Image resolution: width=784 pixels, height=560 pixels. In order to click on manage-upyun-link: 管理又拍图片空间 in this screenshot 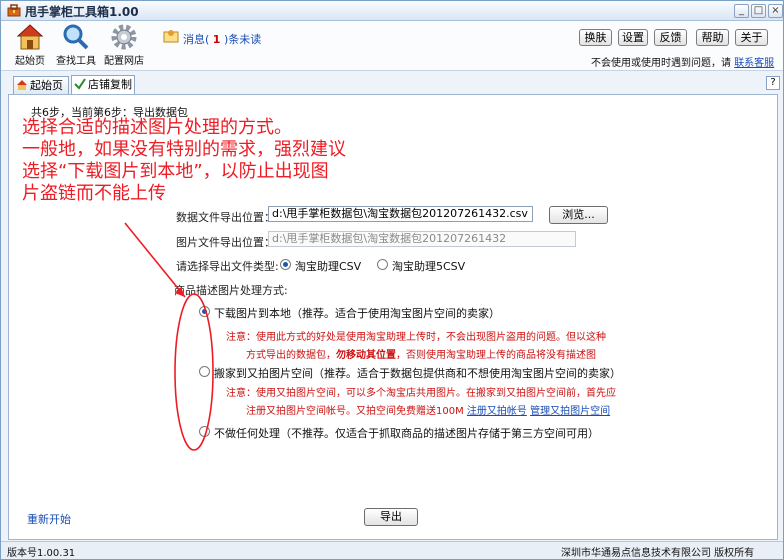, I will do `click(570, 411)`.